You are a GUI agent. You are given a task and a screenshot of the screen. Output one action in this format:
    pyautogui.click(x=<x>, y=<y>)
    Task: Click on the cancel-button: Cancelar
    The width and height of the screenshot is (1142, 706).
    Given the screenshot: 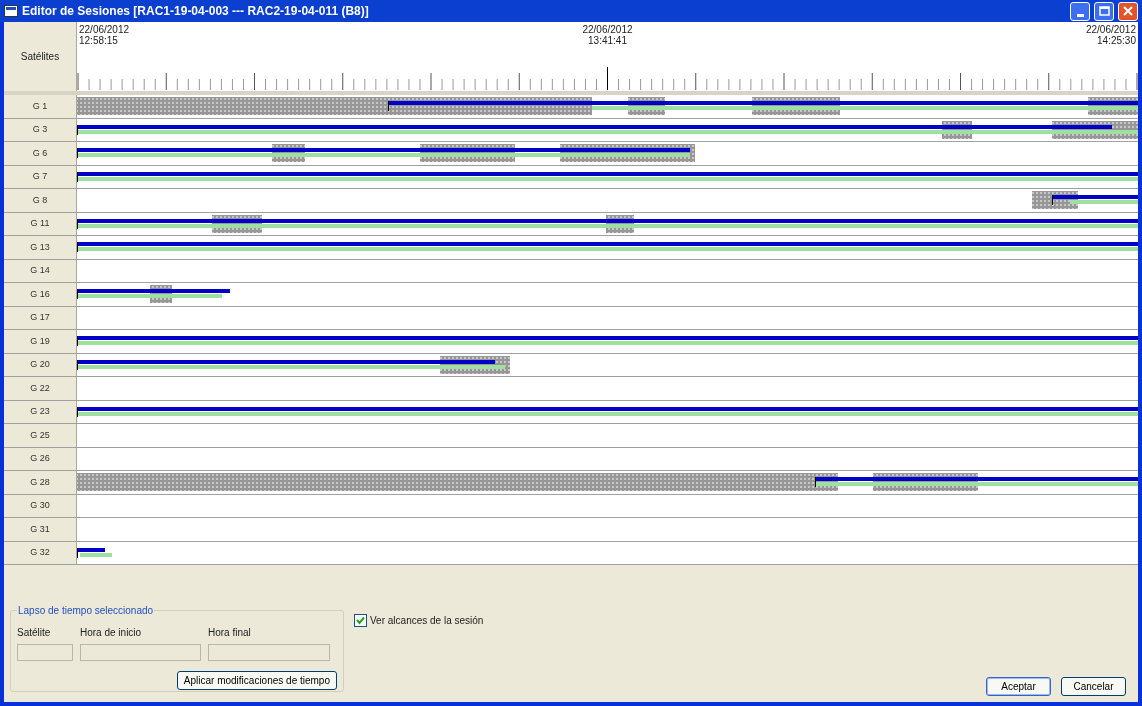 What is the action you would take?
    pyautogui.click(x=1093, y=686)
    